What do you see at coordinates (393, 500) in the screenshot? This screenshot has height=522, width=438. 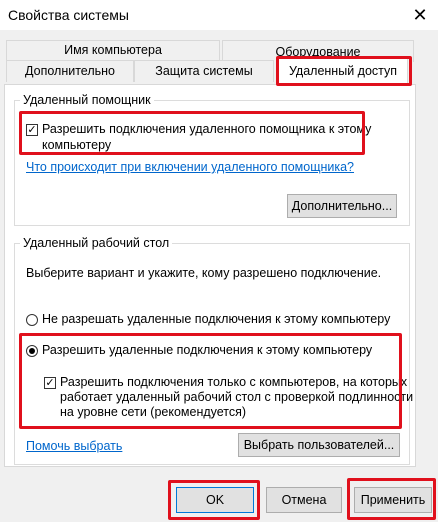 I see `apply-button: Применить` at bounding box center [393, 500].